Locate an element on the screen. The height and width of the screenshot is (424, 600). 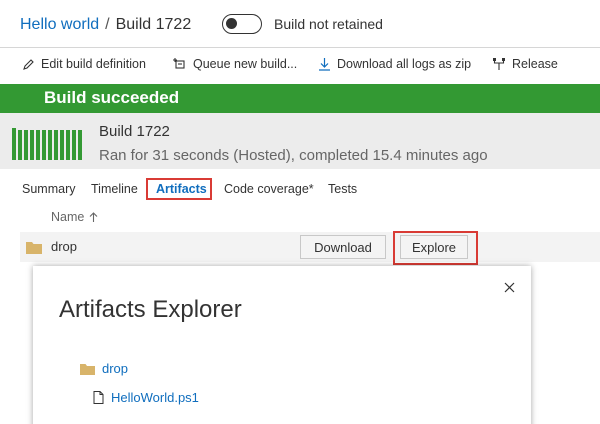
release-label: Release is located at coordinates (535, 64).